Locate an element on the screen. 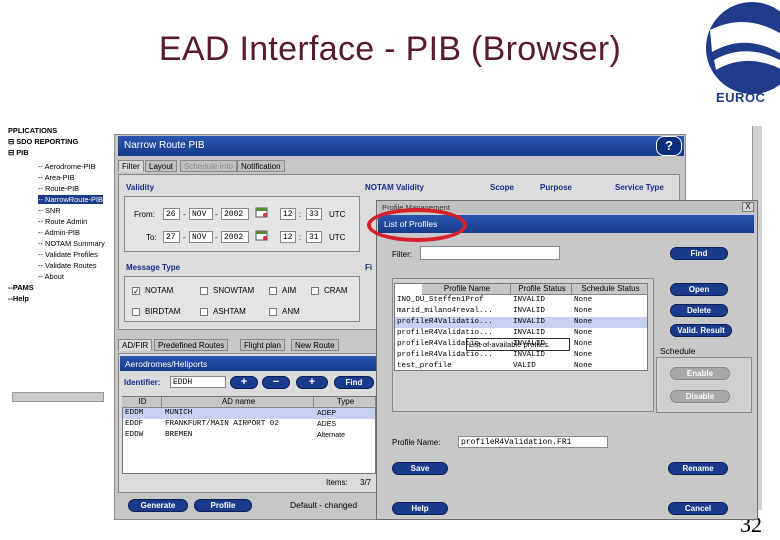 Image resolution: width=780 pixels, height=540 pixels. add-button: + is located at coordinates (244, 382).